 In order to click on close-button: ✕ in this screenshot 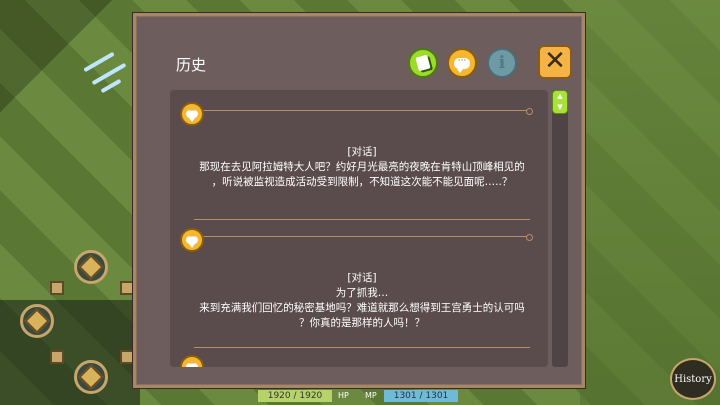, I will do `click(555, 62)`.